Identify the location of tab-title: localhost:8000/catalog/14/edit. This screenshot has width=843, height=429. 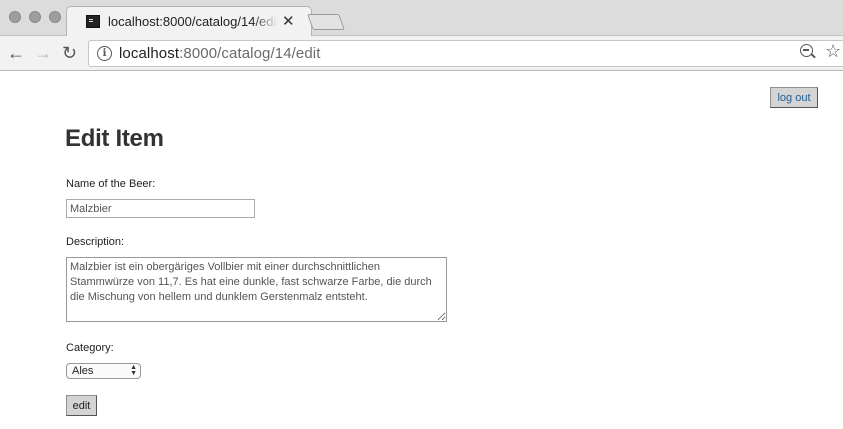
(193, 21).